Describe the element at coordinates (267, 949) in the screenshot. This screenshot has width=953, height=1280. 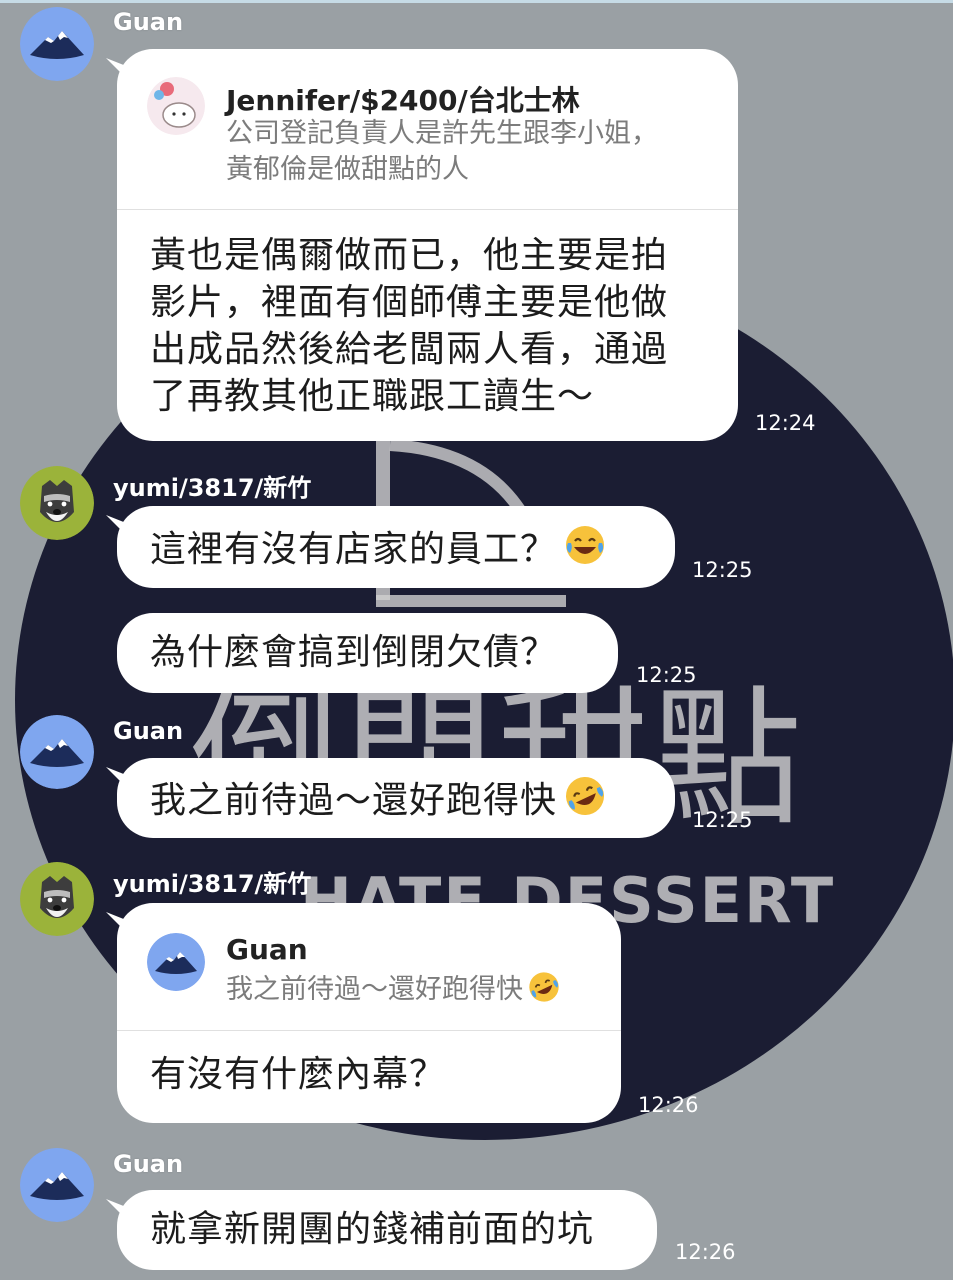
I see `reply-author: Guan` at that location.